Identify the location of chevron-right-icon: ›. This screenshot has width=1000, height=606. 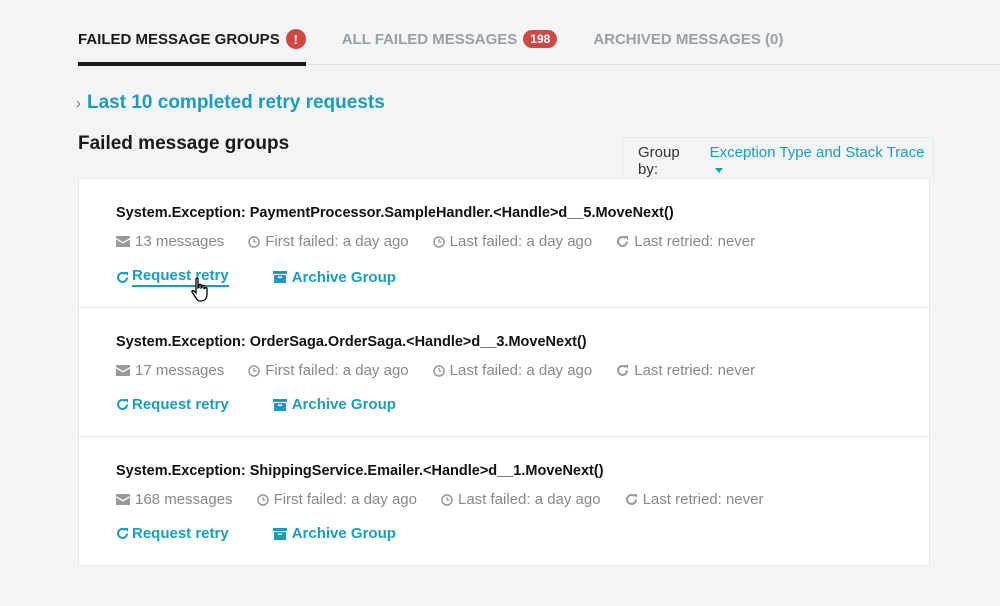
(78, 103).